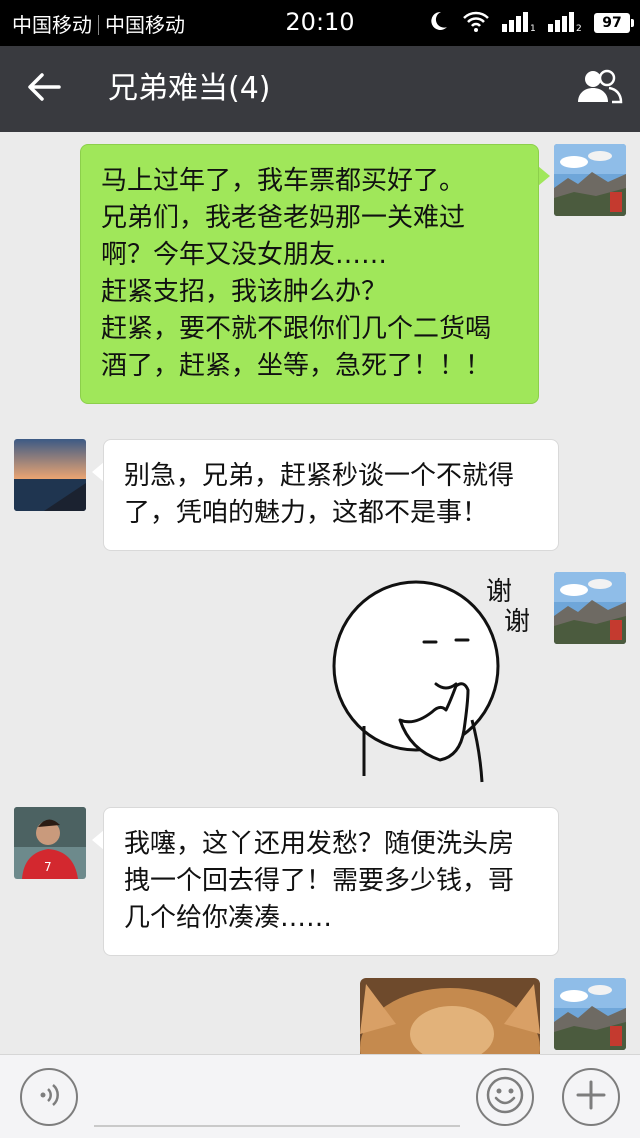 Image resolution: width=640 pixels, height=1138 pixels. What do you see at coordinates (50, 475) in the screenshot?
I see `friend-avatar-sunset` at bounding box center [50, 475].